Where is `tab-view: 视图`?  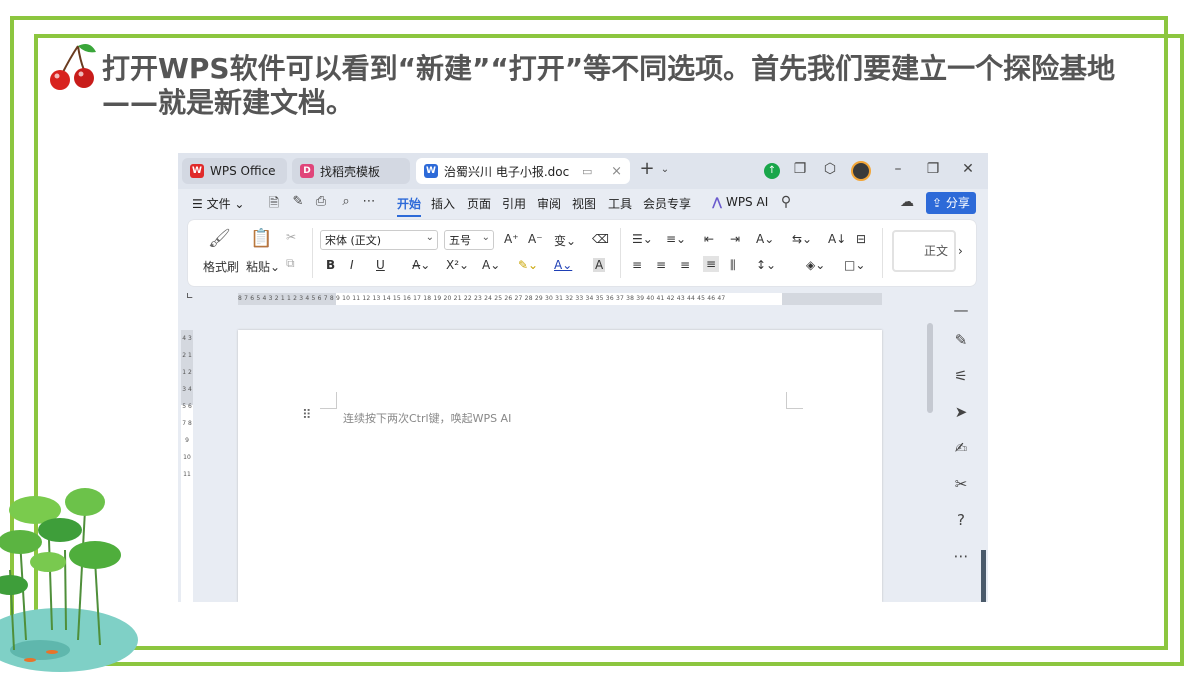
tab-view: 视图 is located at coordinates (584, 203).